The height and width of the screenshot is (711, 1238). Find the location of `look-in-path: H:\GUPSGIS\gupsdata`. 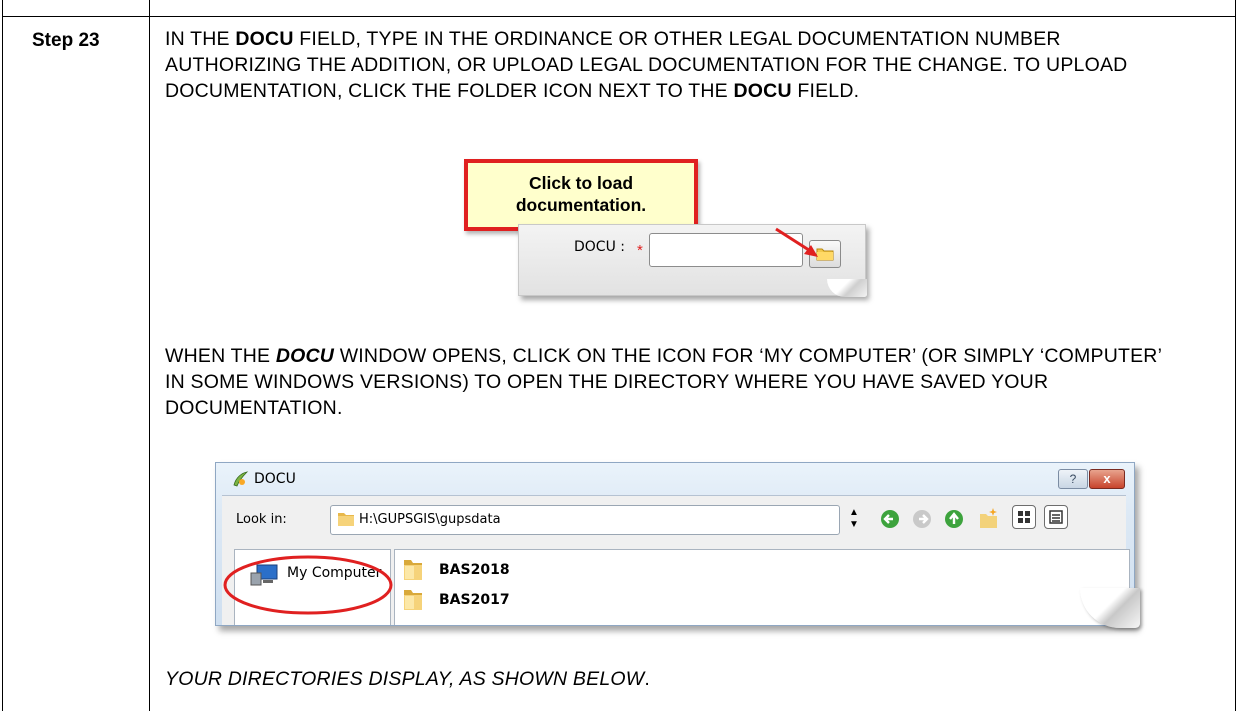

look-in-path: H:\GUPSGIS\gupsdata is located at coordinates (430, 519).